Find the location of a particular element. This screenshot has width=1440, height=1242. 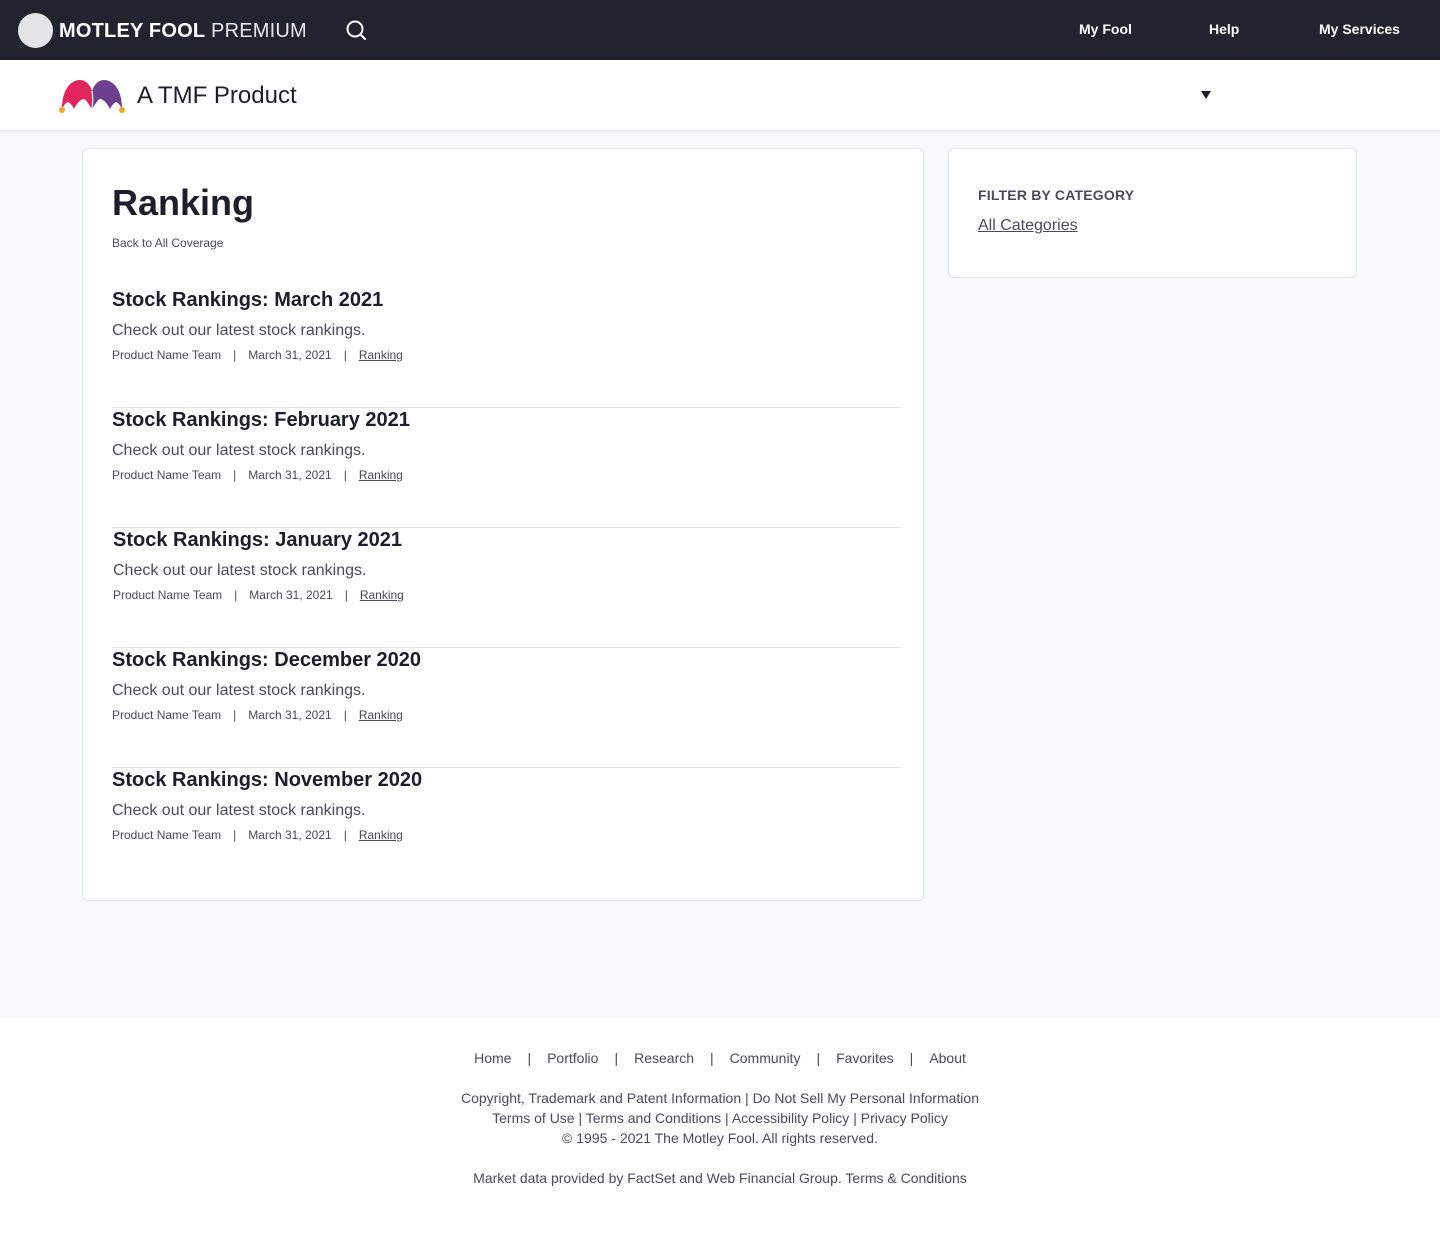

article-title: Stock Rankings: December 2020 is located at coordinates (266, 660).